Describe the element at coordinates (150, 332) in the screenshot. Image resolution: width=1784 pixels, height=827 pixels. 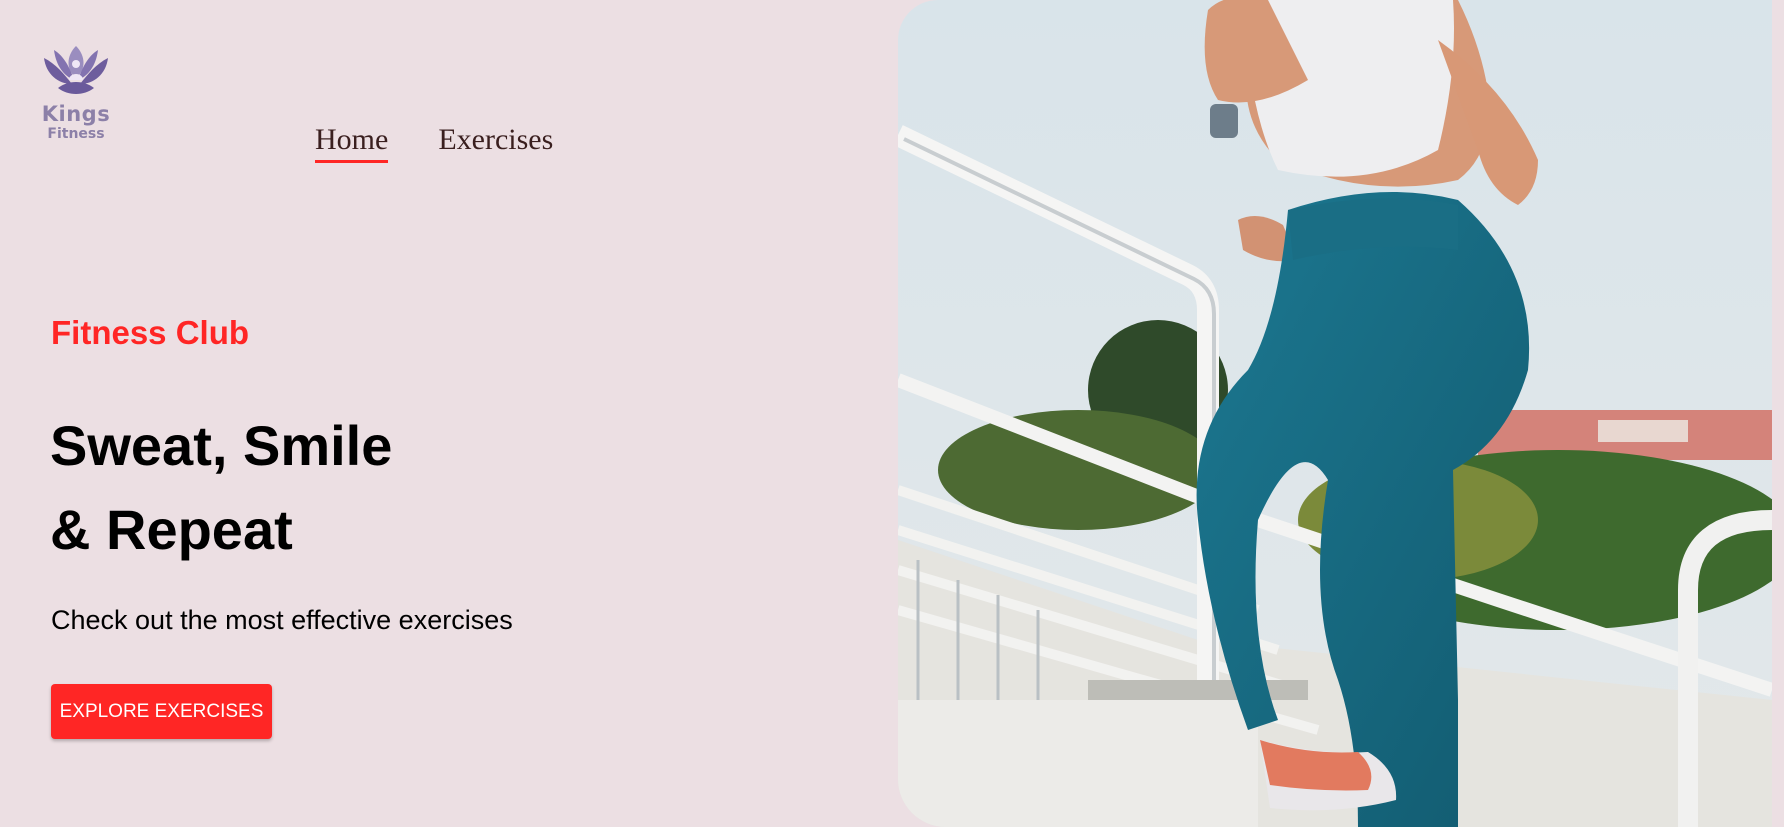
I see `hero-tagline: Fitness Club` at that location.